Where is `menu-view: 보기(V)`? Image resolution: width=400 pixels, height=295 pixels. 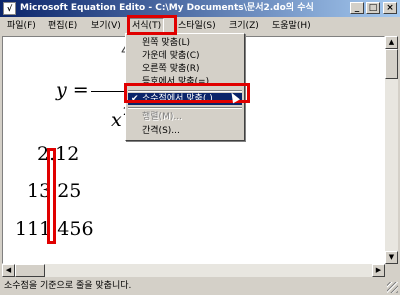 menu-view: 보기(V) is located at coordinates (106, 26).